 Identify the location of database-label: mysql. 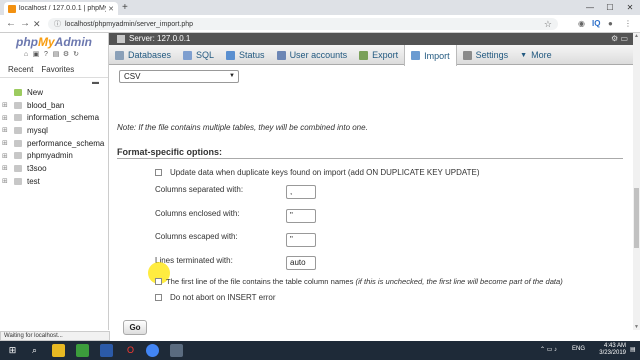
(37, 130).